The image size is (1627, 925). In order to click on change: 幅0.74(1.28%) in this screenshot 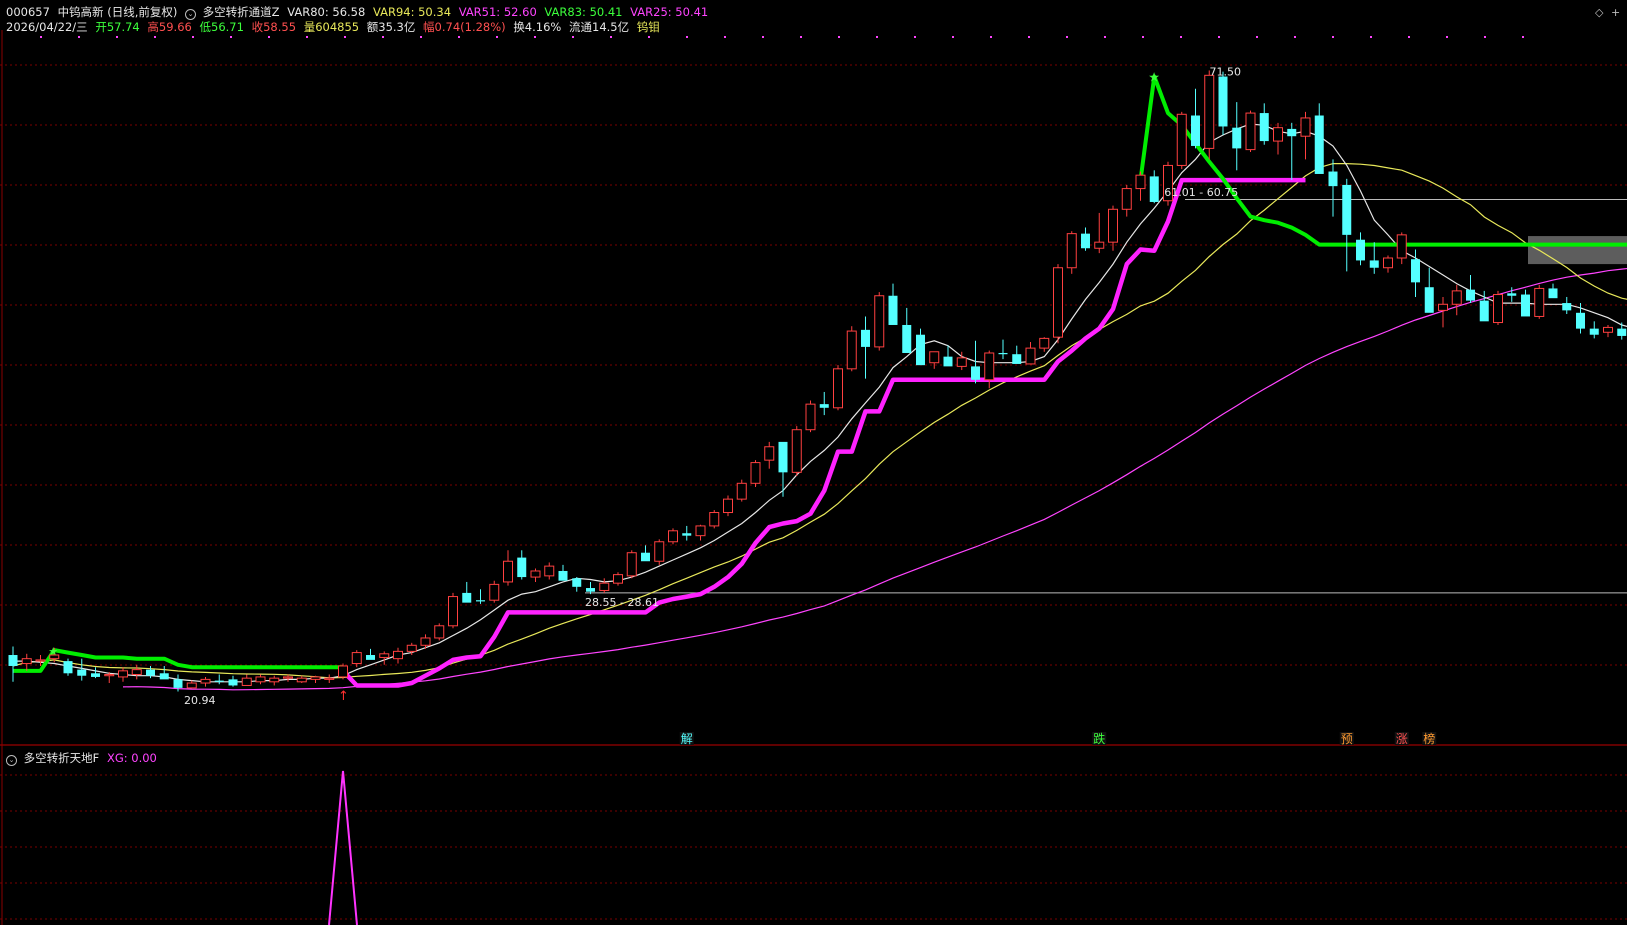, I will do `click(464, 27)`.